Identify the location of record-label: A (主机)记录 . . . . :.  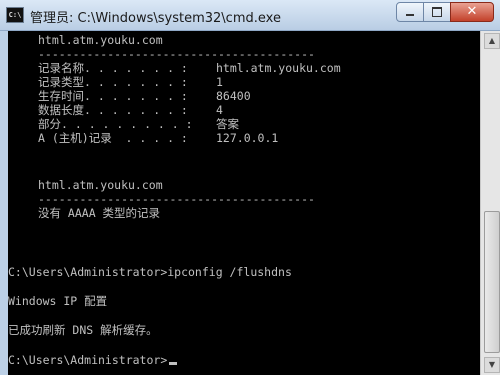
(113, 138).